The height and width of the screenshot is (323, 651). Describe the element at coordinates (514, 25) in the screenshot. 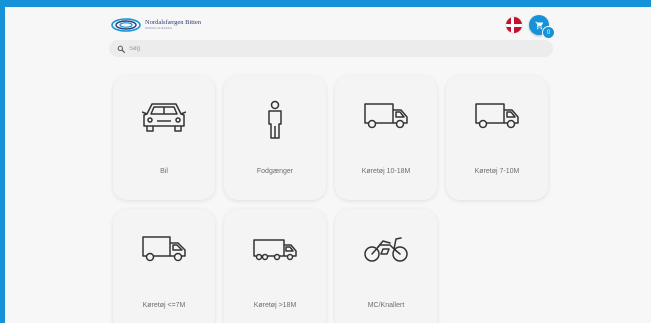

I see `danish-flag-icon` at that location.